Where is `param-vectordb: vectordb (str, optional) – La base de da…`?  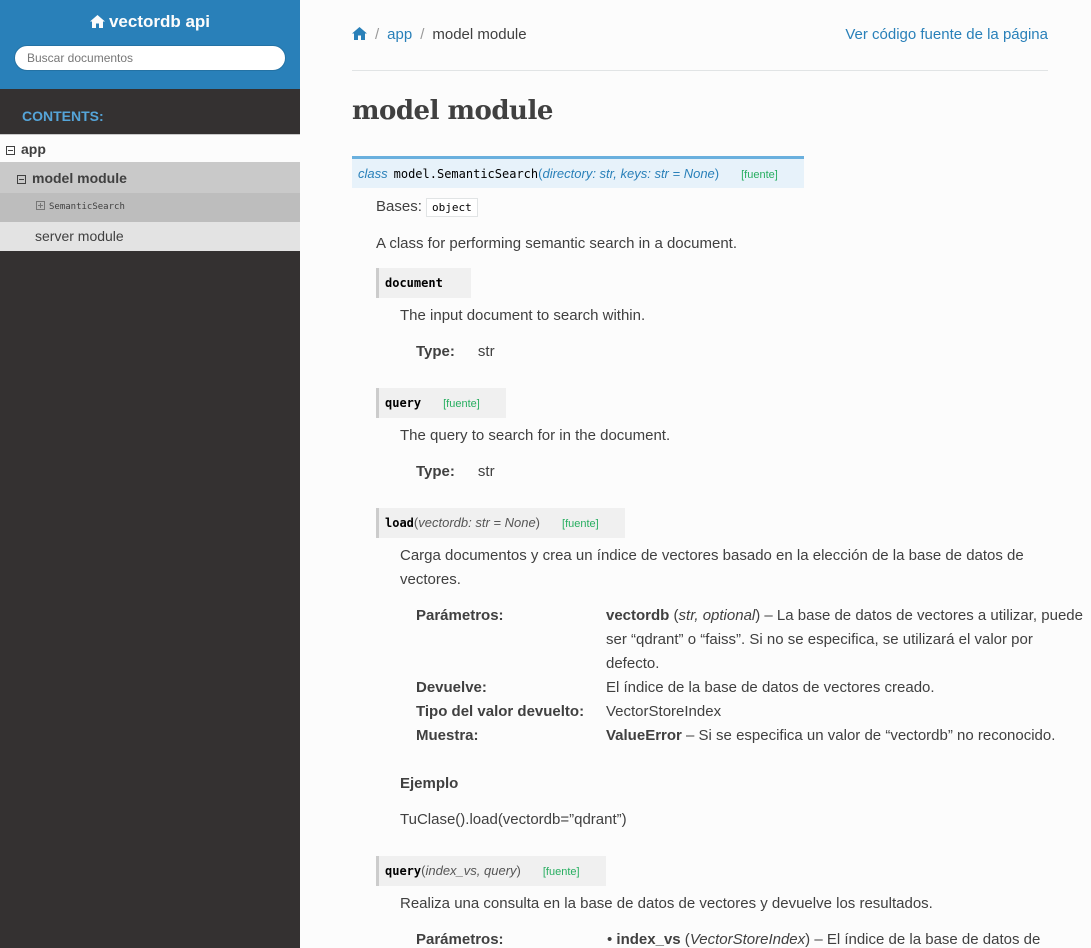
param-vectordb: vectordb (str, optional) – La base de da… is located at coordinates (846, 640).